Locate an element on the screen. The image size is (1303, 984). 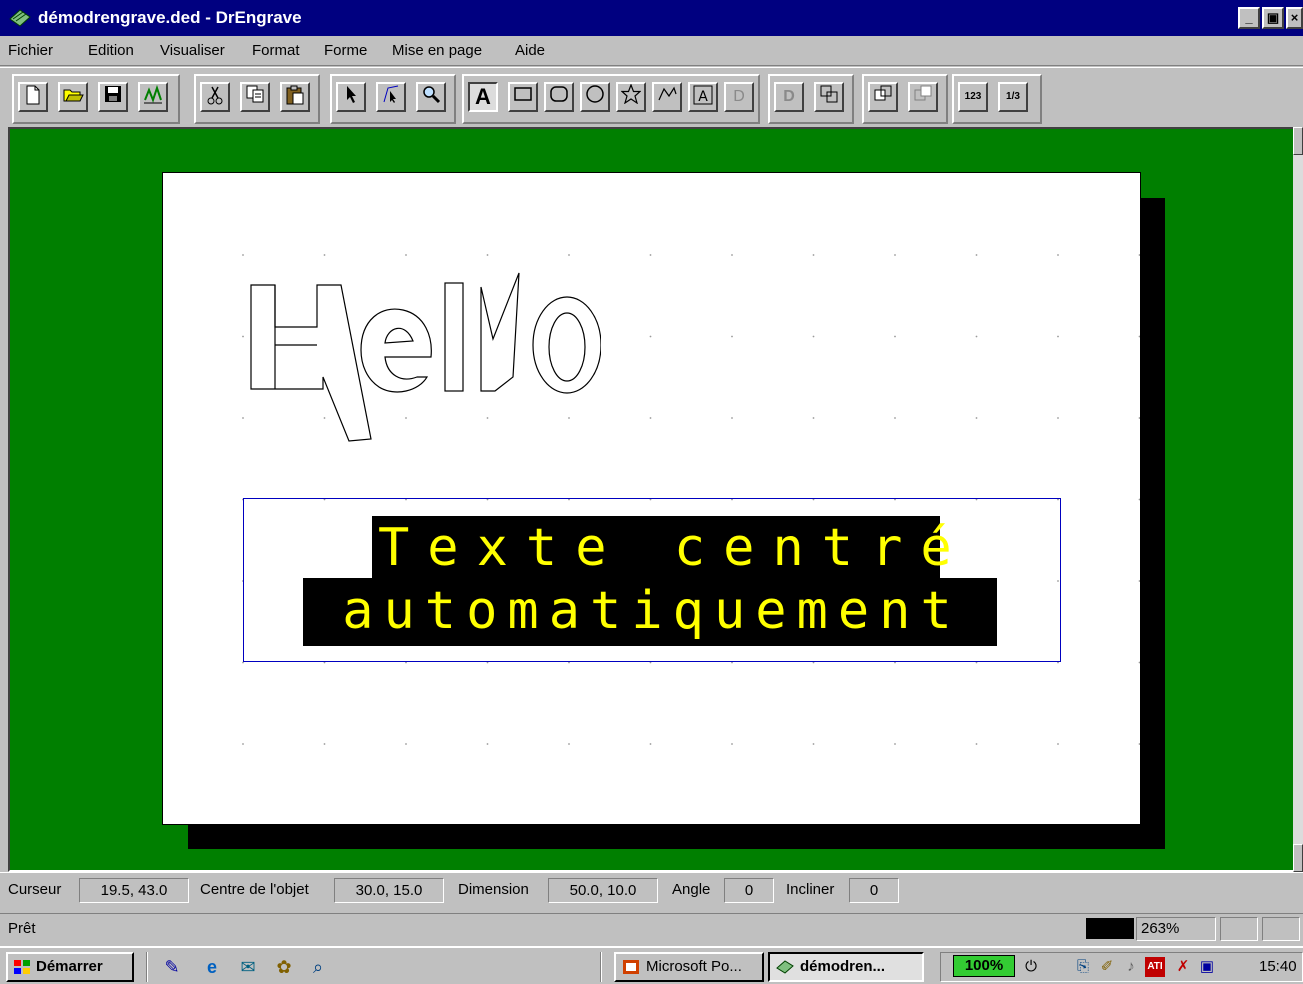
toolbar-select-group is located at coordinates (393, 99).